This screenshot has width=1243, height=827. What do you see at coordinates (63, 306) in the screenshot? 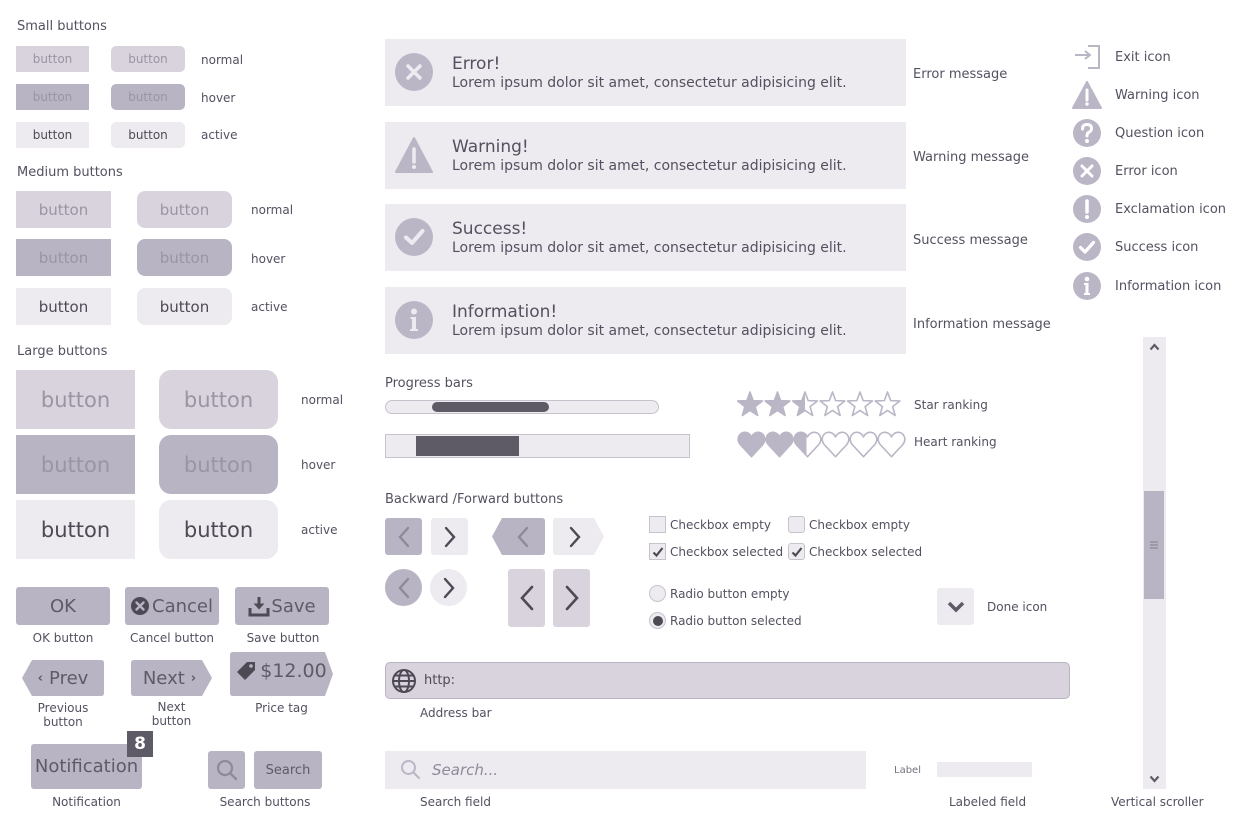
I see `medium-square-button-active: button` at bounding box center [63, 306].